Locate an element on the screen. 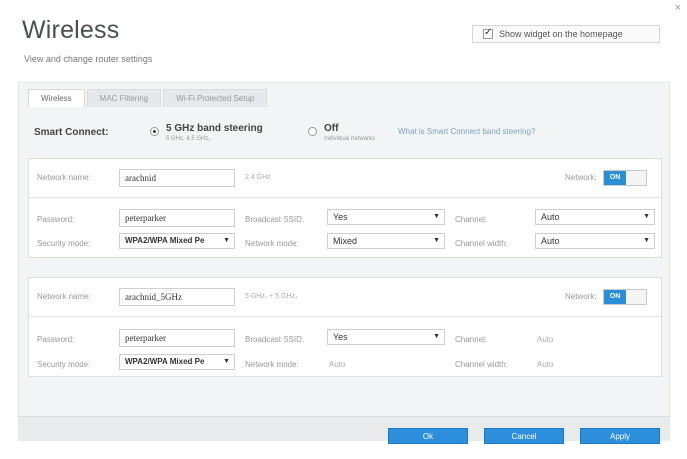  band-steering-radio is located at coordinates (154, 131).